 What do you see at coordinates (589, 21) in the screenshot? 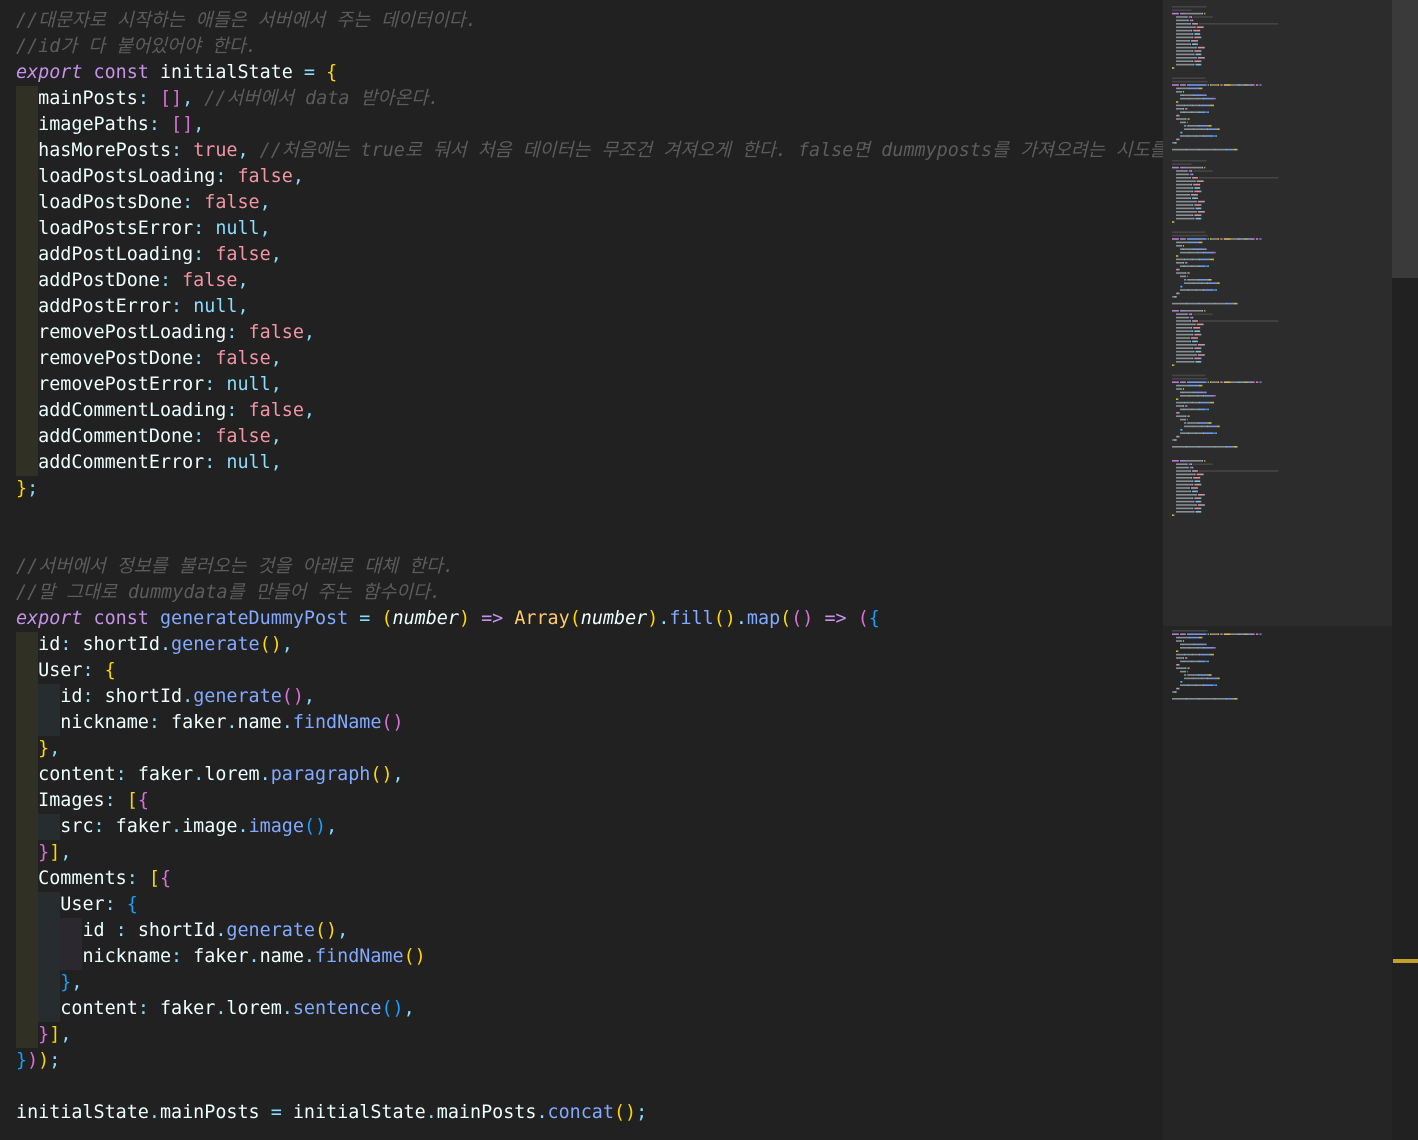
I see `code-line: //대문자로 시작하는 애들은 서버에서 주는 데이터이다.` at bounding box center [589, 21].